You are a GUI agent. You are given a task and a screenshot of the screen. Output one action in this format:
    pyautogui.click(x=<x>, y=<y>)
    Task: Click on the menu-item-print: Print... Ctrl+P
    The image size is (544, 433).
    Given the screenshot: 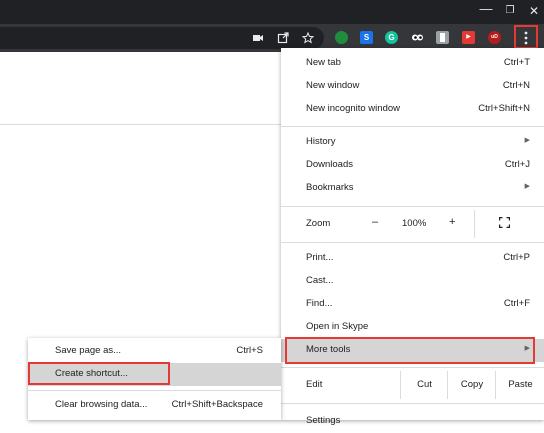 What is the action you would take?
    pyautogui.click(x=412, y=258)
    